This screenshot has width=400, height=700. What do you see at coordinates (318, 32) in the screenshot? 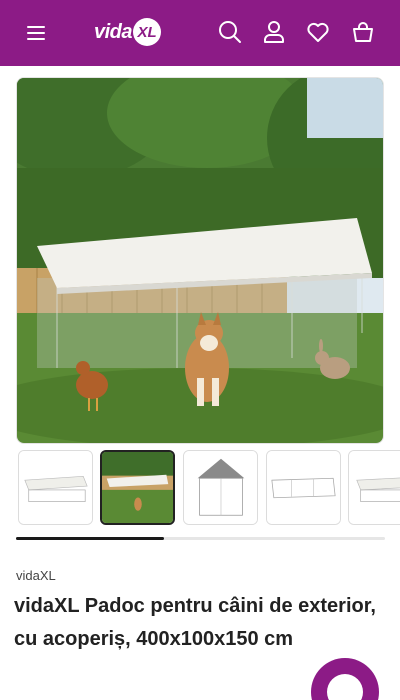
I see `heart-icon` at bounding box center [318, 32].